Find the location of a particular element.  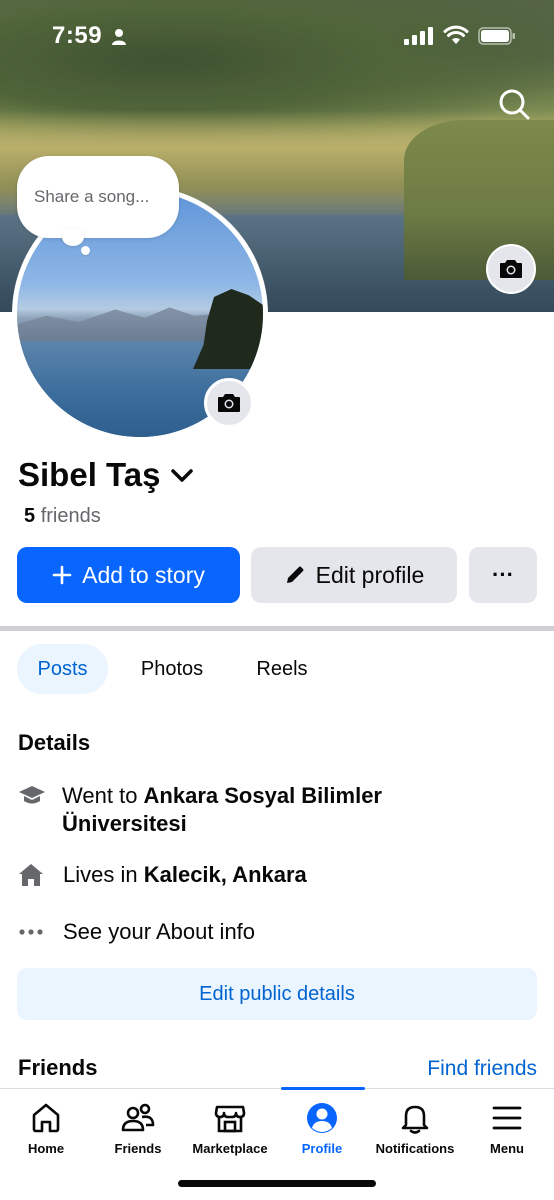

edit-public-details-button: Edit public details is located at coordinates (277, 994).